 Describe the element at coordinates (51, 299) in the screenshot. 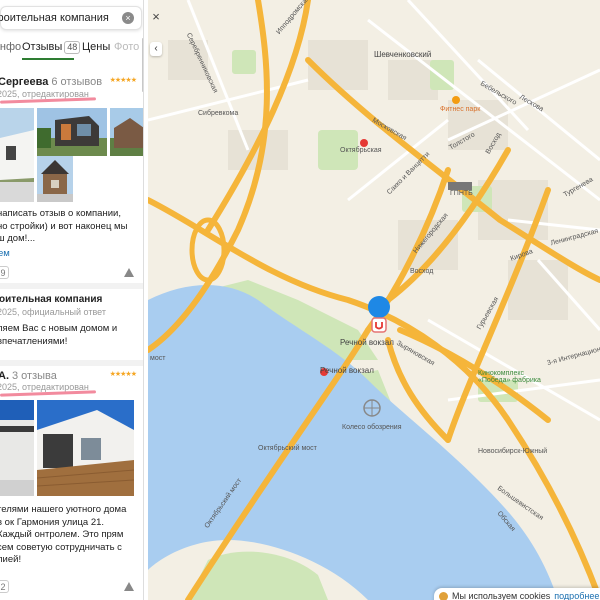

I see `reply-company-name: оительная компания` at that location.